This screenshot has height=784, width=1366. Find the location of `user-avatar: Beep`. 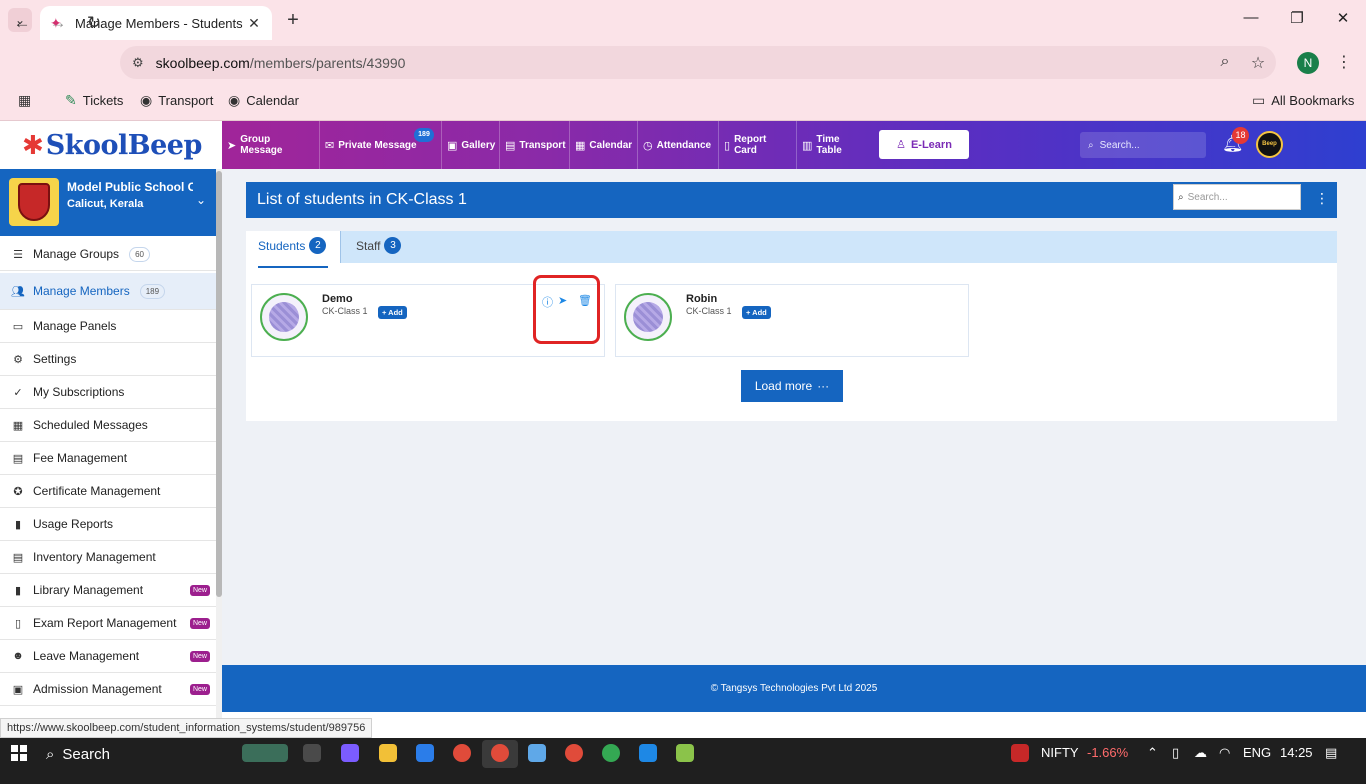

user-avatar: Beep is located at coordinates (1269, 144).